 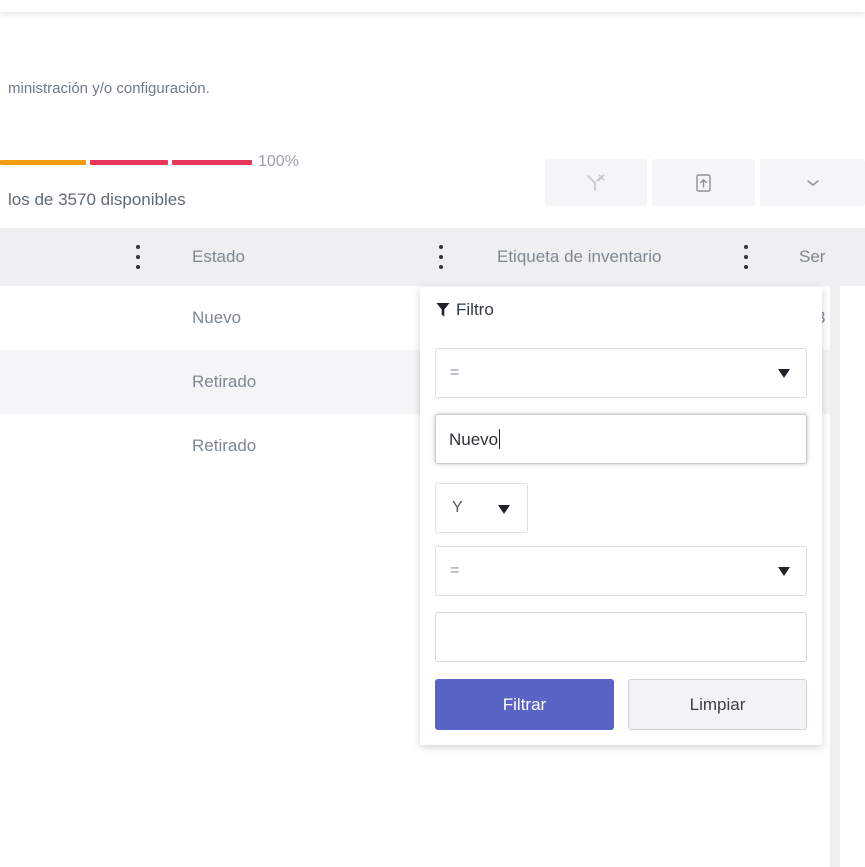 I want to click on logic-value: Y, so click(x=457, y=507).